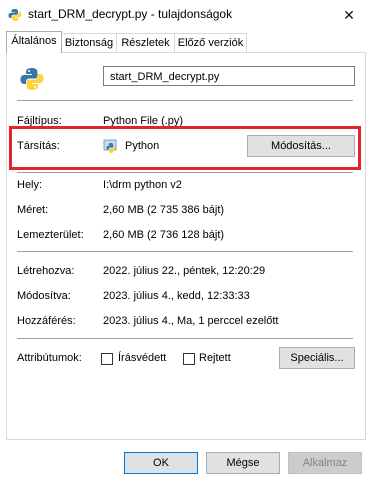 The width and height of the screenshot is (372, 480). What do you see at coordinates (164, 210) in the screenshot?
I see `size-value: 2,60 MB (2 735 386 bájt)` at bounding box center [164, 210].